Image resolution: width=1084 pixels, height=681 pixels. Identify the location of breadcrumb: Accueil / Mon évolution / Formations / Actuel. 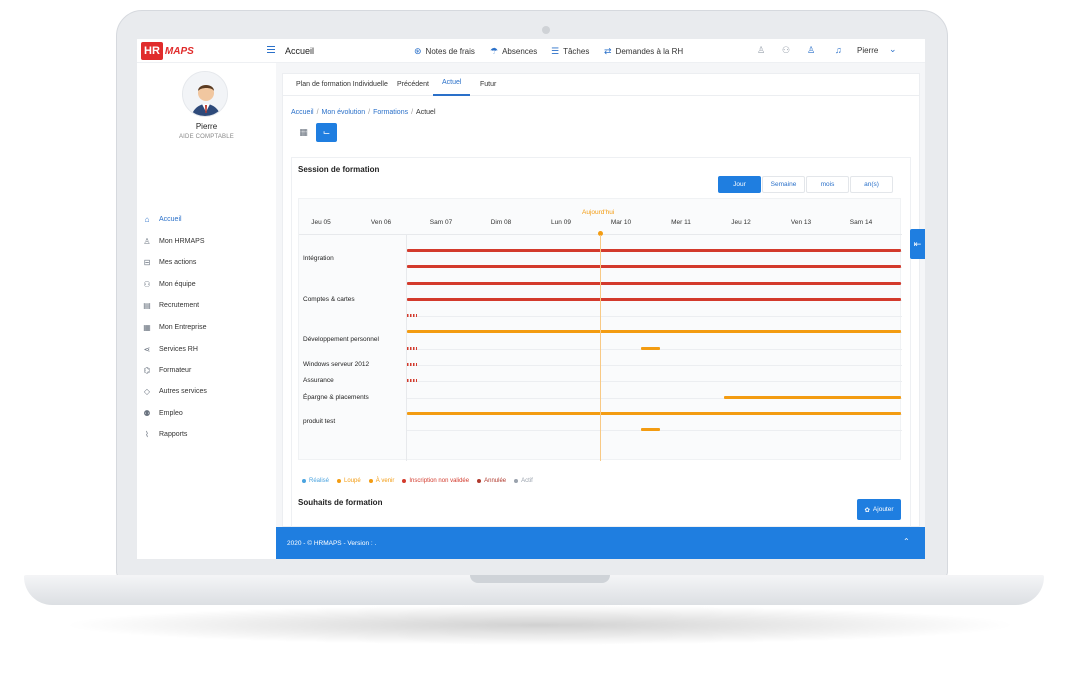
(363, 112).